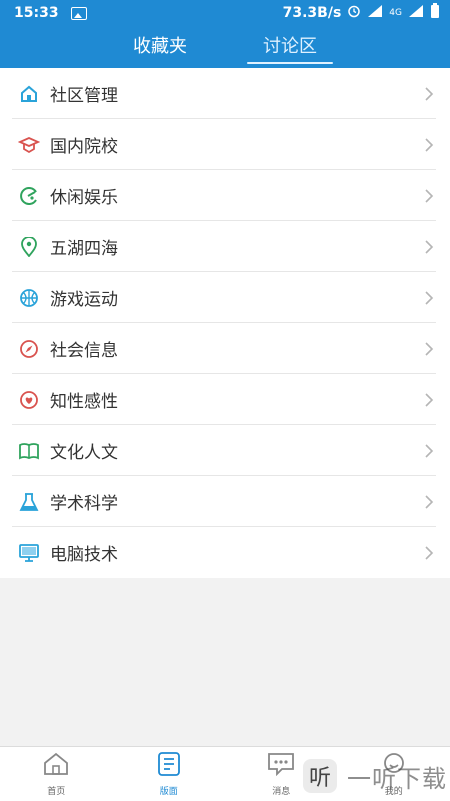  Describe the element at coordinates (375, 13) in the screenshot. I see `signal-icon` at that location.